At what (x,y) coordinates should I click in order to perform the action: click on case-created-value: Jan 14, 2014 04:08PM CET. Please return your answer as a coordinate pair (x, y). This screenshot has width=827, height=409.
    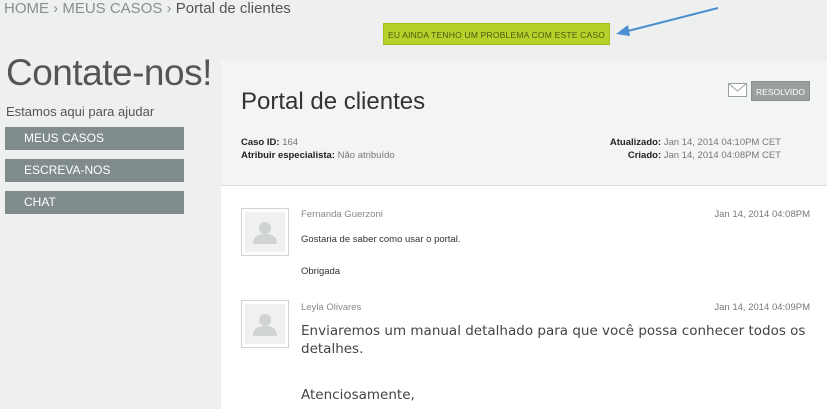
    Looking at the image, I should click on (722, 155).